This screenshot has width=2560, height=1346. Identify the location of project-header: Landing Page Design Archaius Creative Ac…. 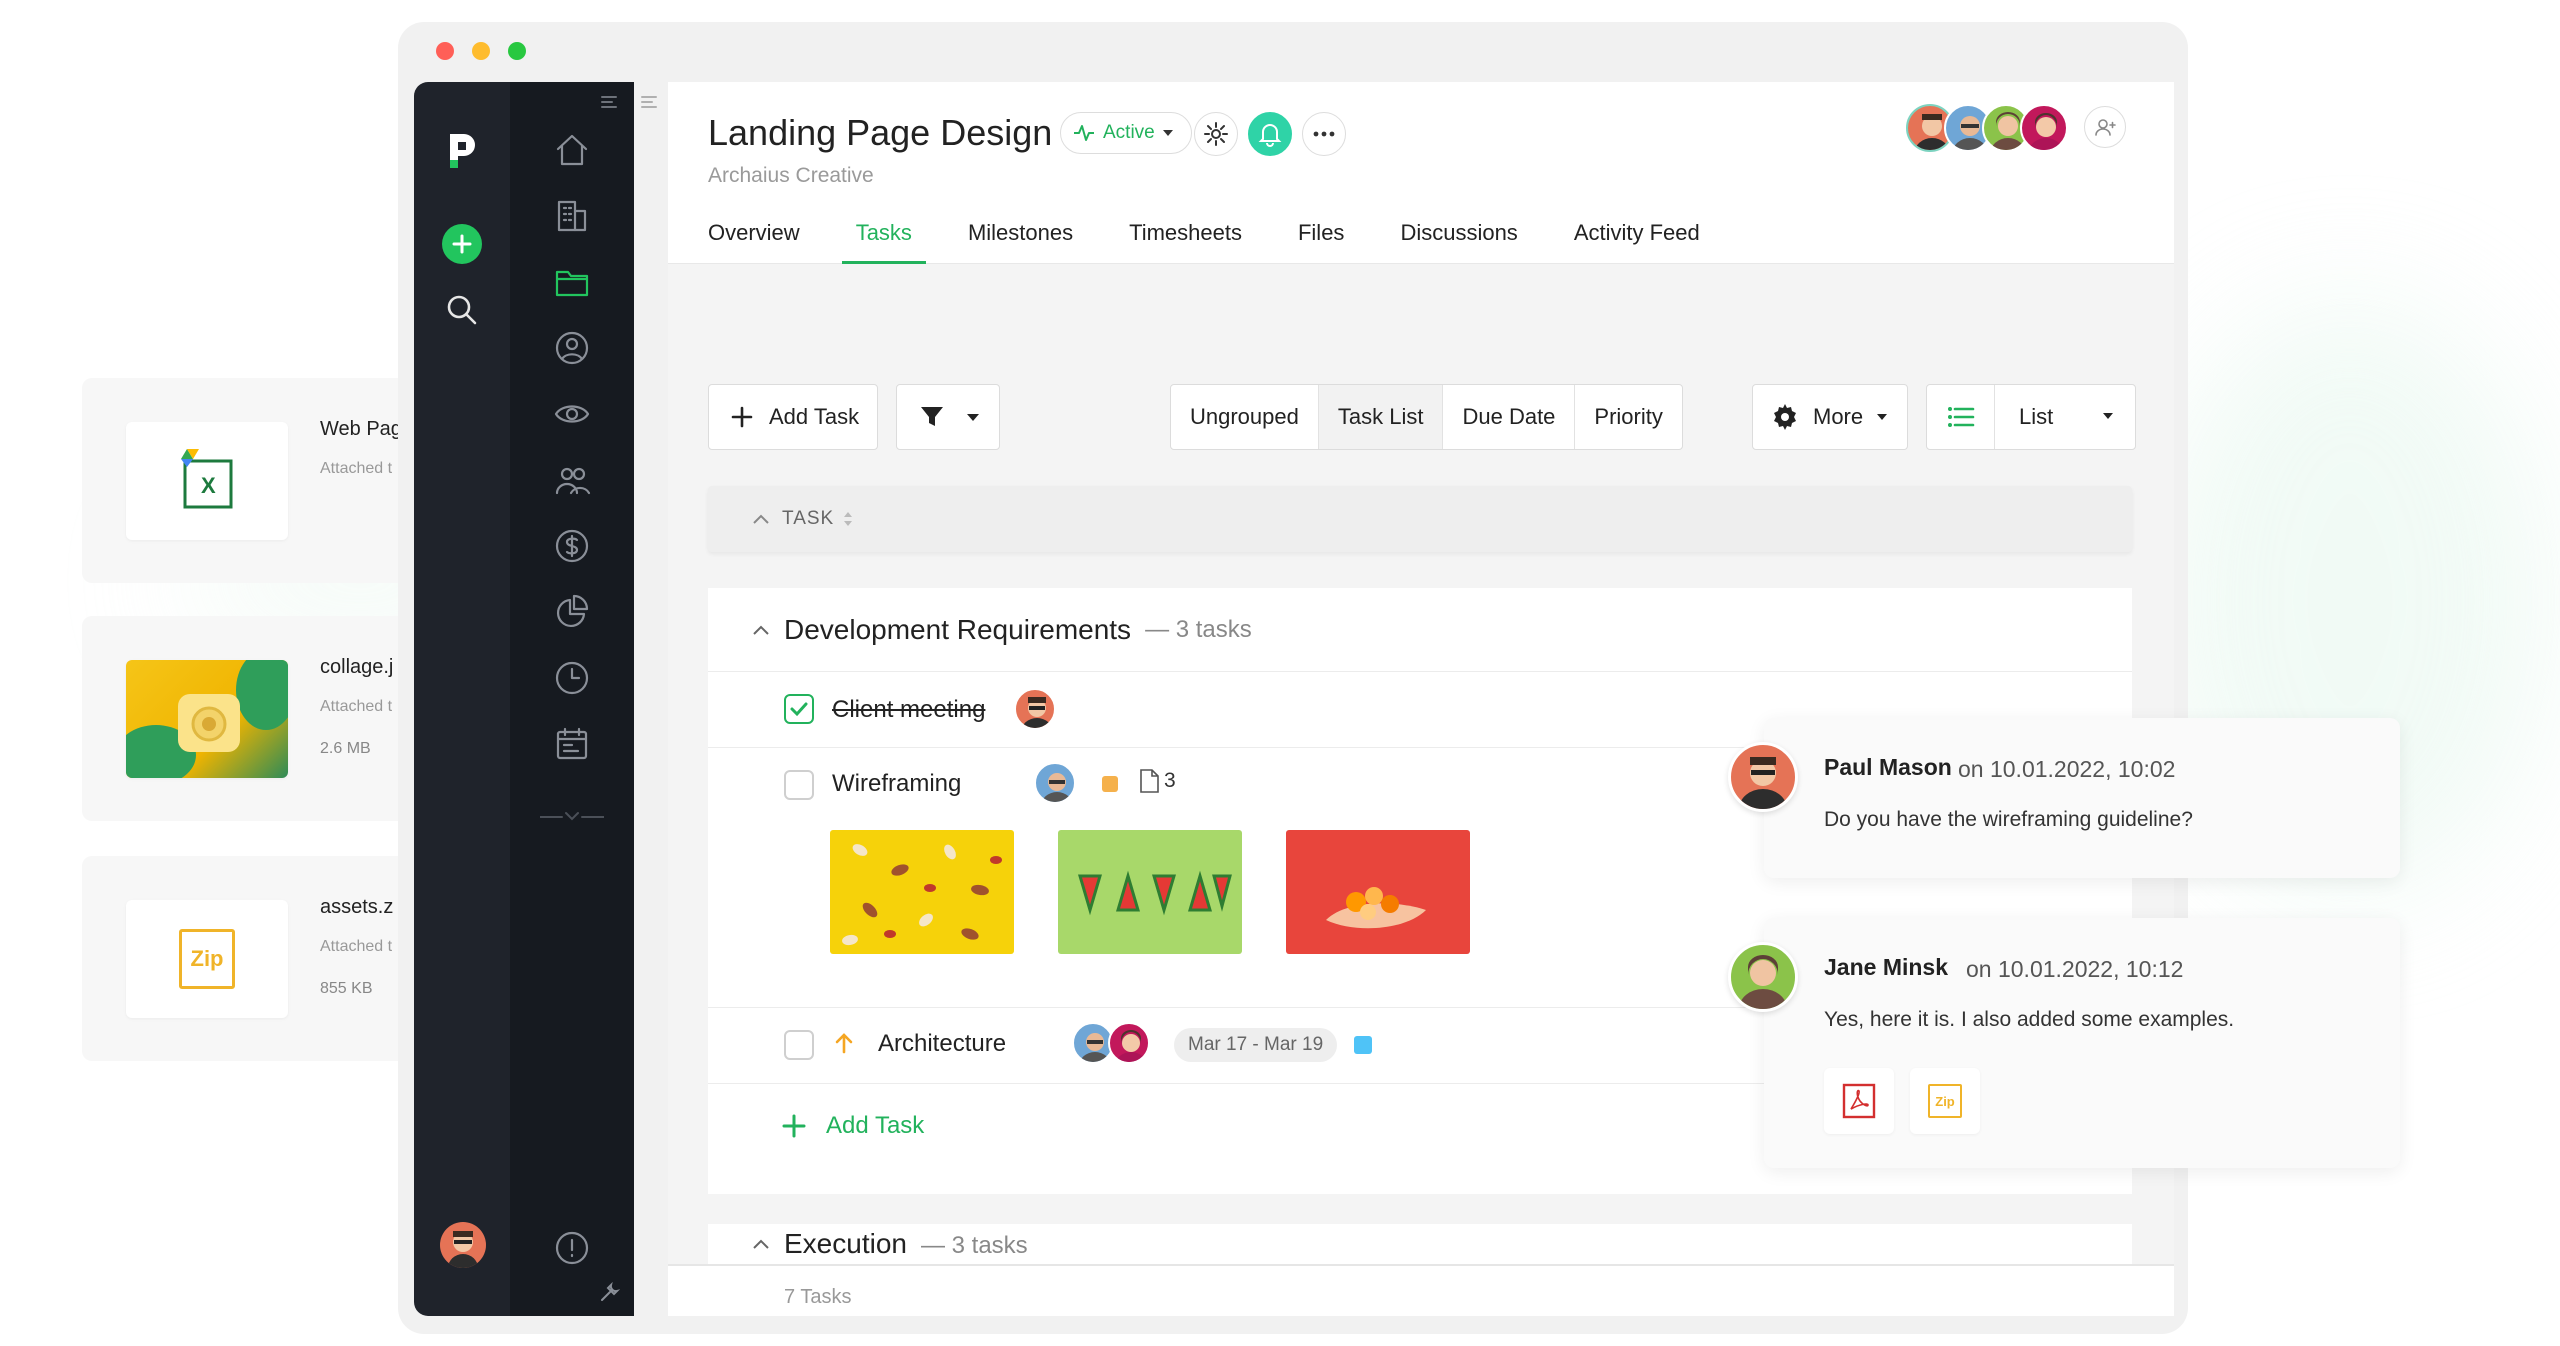
(1421, 173).